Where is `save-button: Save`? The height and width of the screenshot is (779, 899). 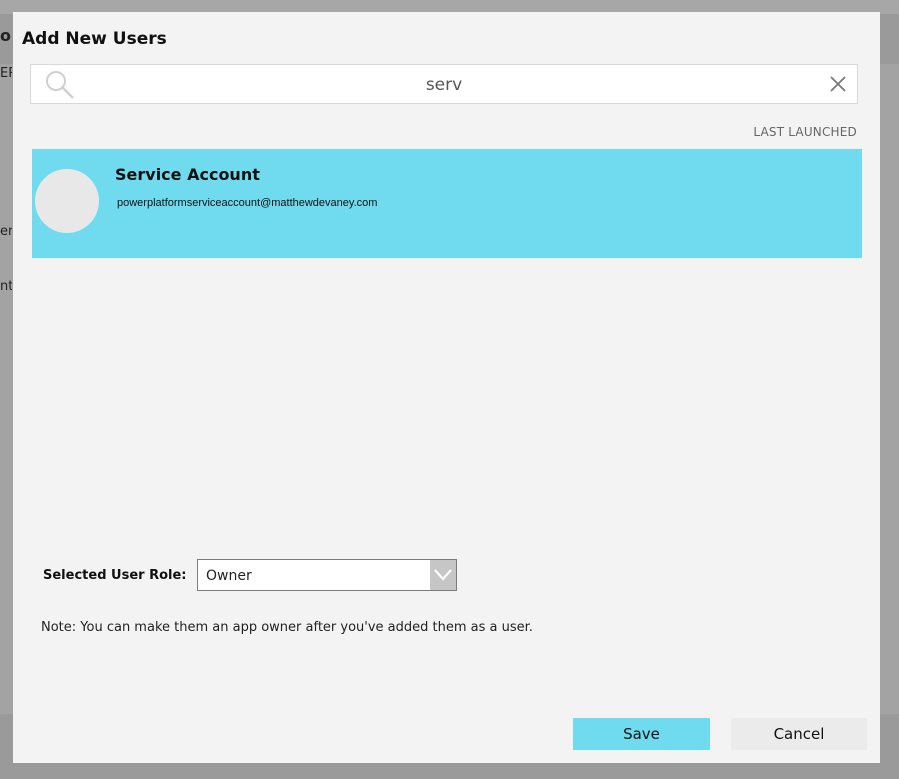
save-button: Save is located at coordinates (641, 734).